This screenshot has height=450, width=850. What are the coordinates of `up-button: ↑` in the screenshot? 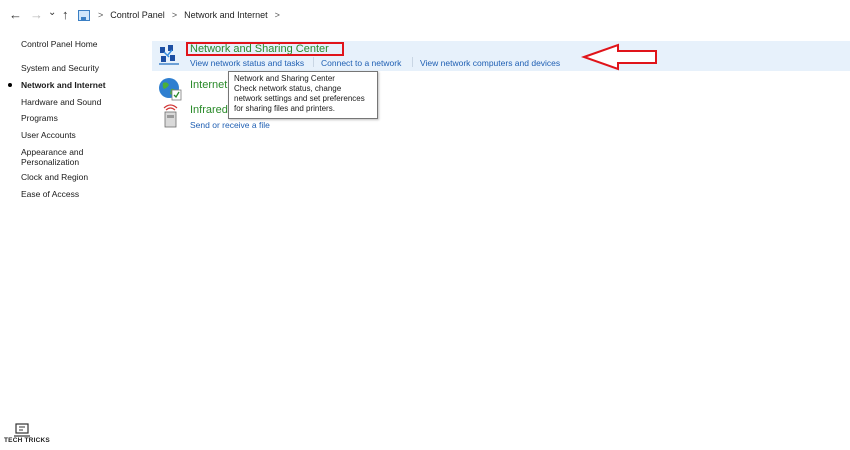 It's located at (65, 15).